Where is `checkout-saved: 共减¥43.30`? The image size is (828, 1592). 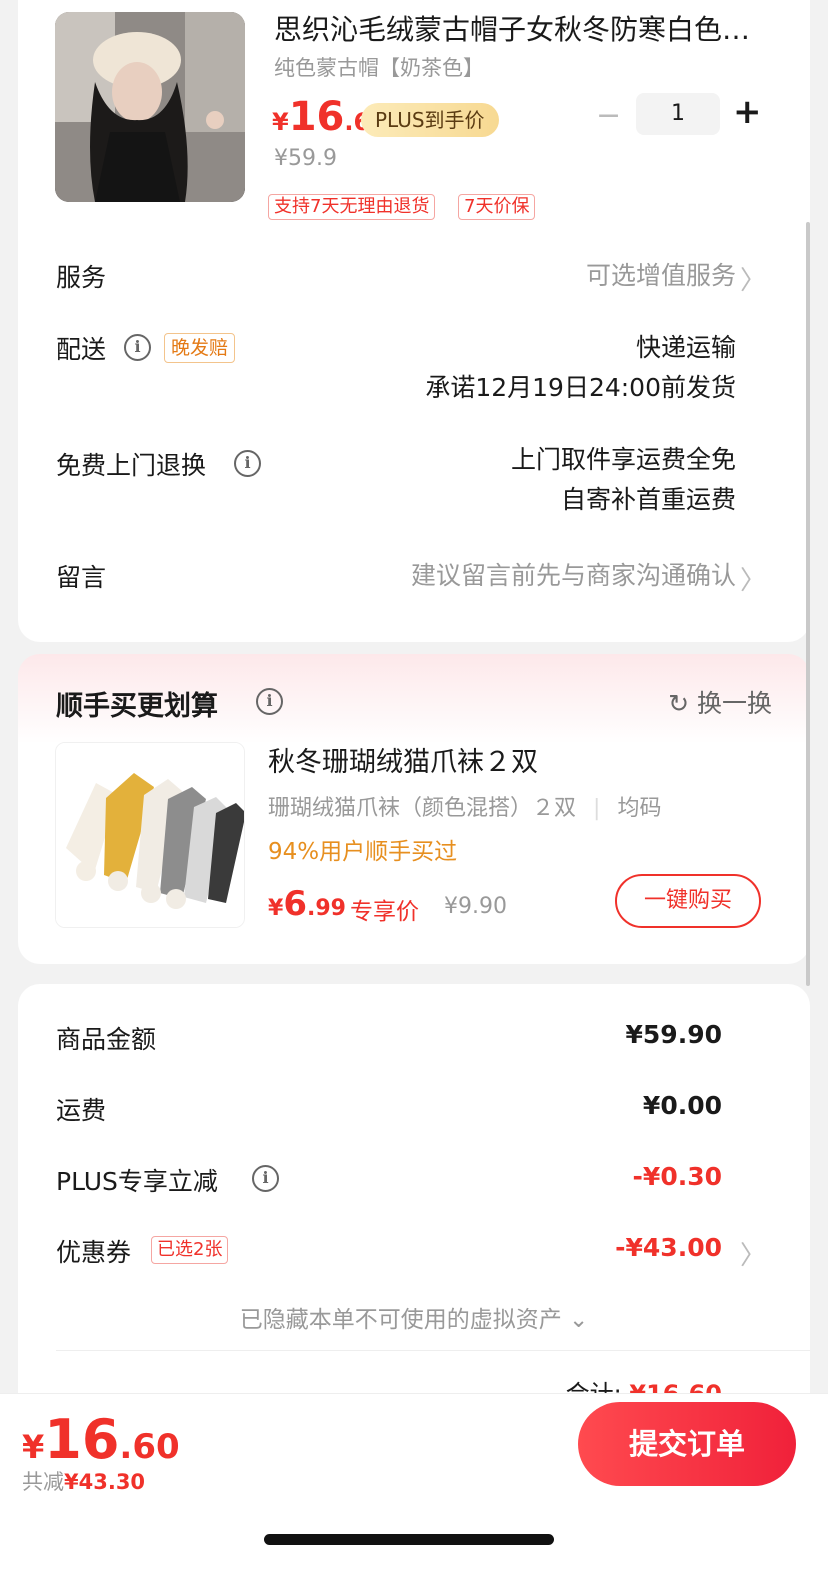
checkout-saved: 共减¥43.30 is located at coordinates (84, 1482).